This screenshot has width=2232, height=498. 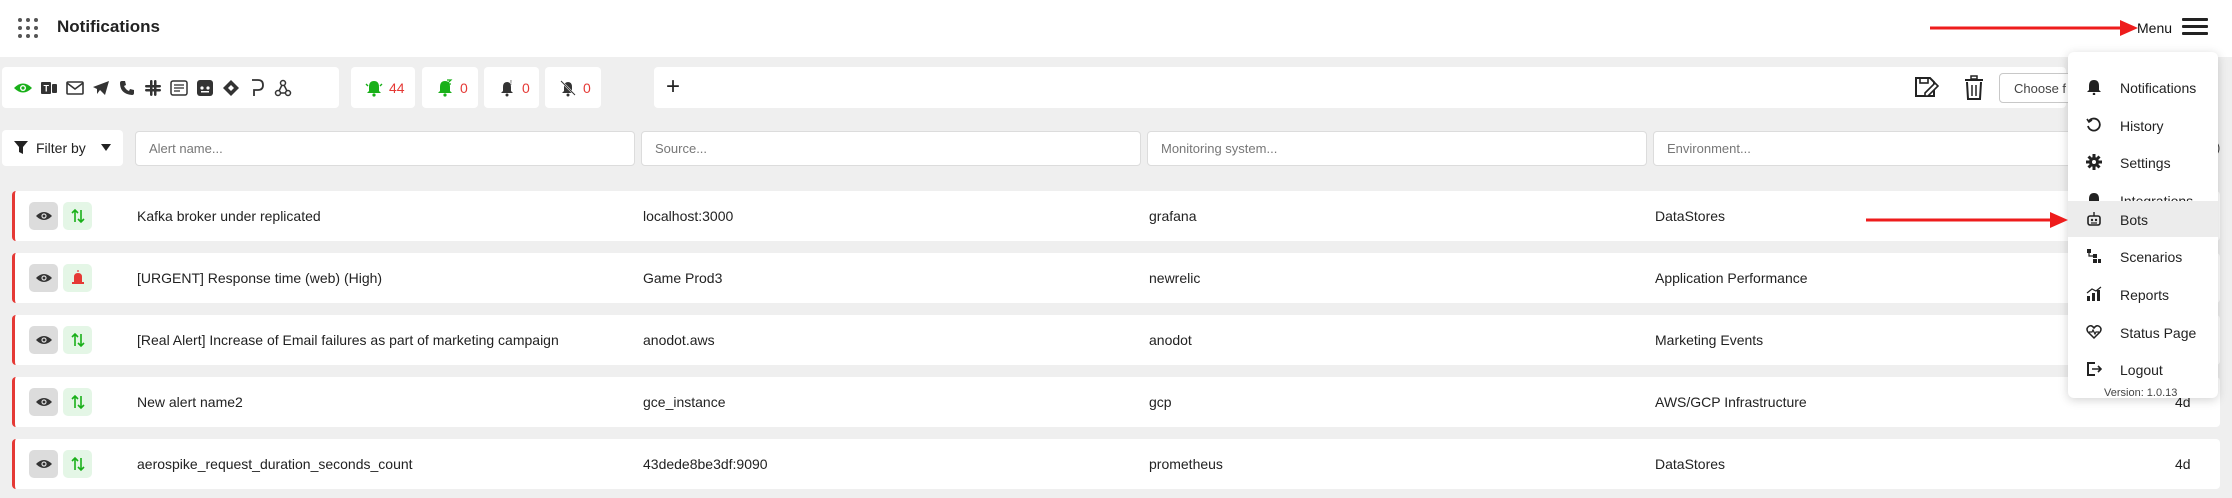 I want to click on alert-environment: AWS/GCP Infrastructure, so click(x=1731, y=402).